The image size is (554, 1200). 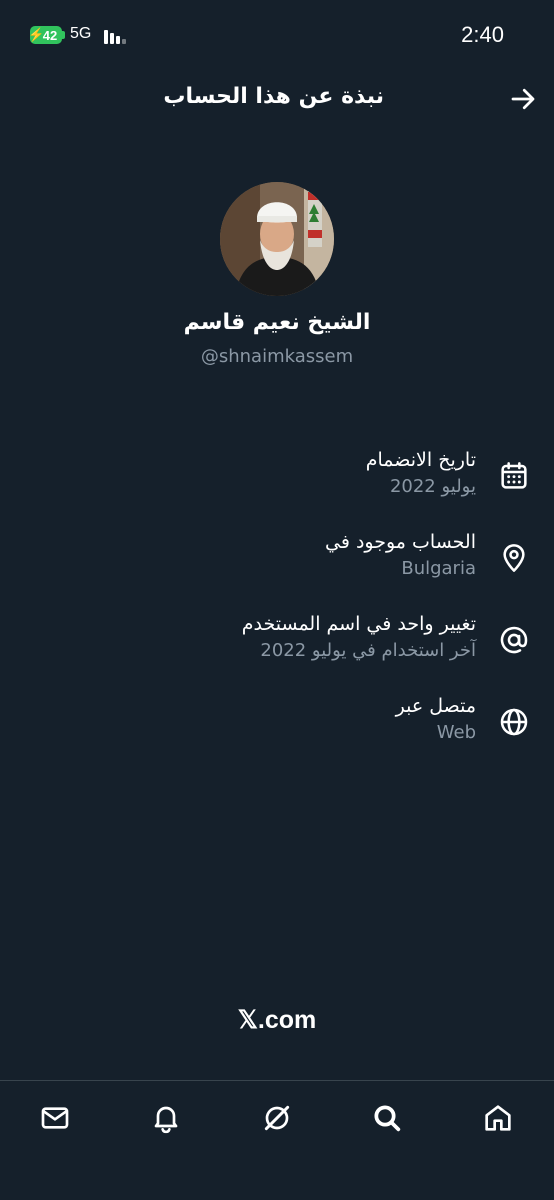 What do you see at coordinates (81, 33) in the screenshot?
I see `network-type: 5G` at bounding box center [81, 33].